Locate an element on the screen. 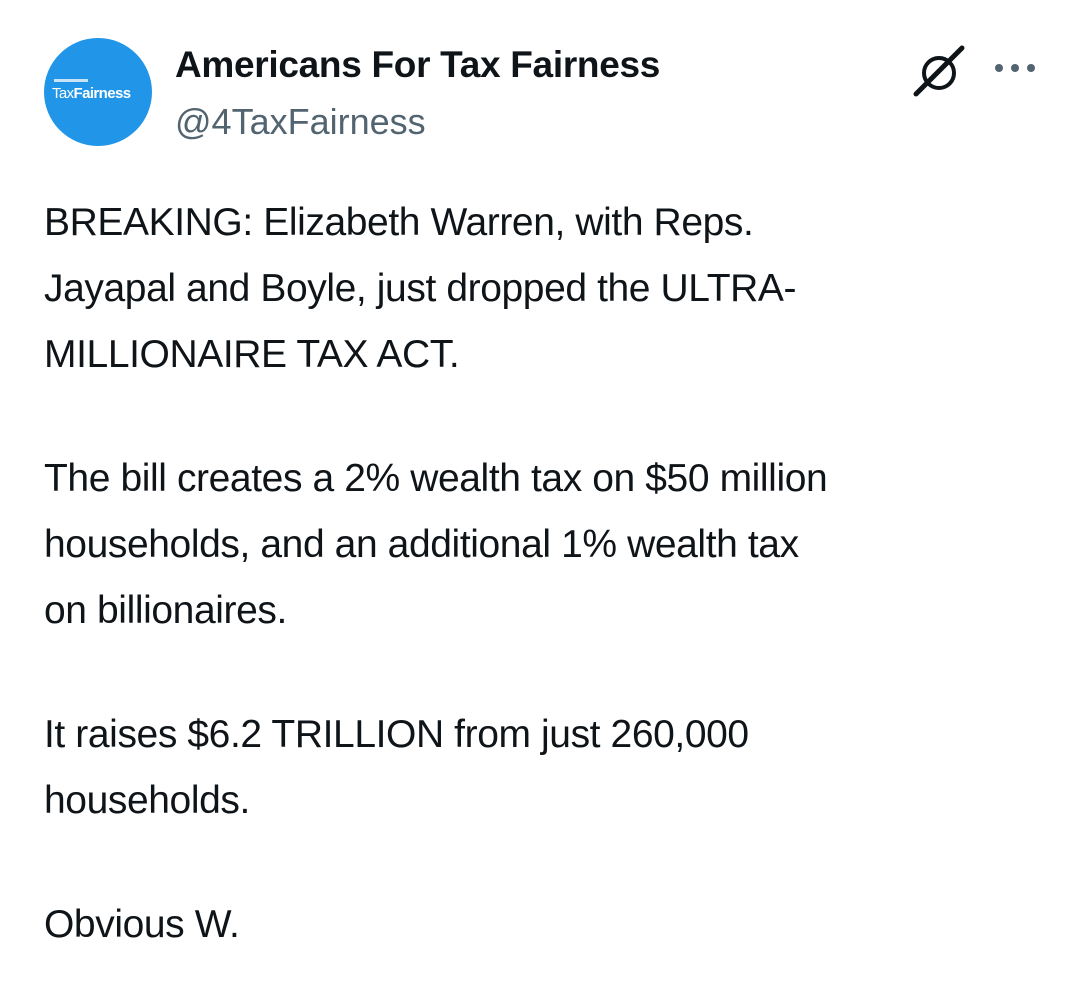  tweet-paragraph-4: Obvious W. is located at coordinates (544, 925).